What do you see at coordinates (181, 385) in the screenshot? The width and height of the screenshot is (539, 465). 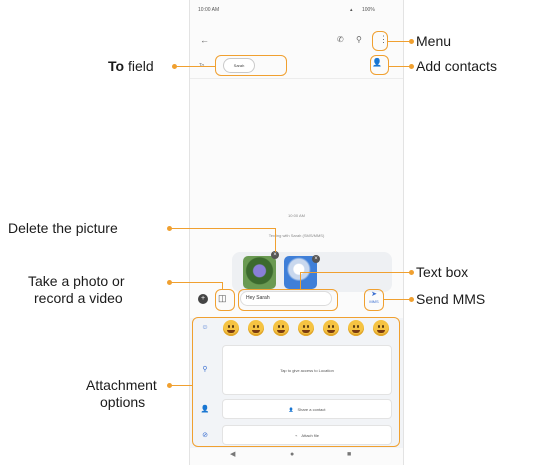 I see `callout-line-attach` at bounding box center [181, 385].